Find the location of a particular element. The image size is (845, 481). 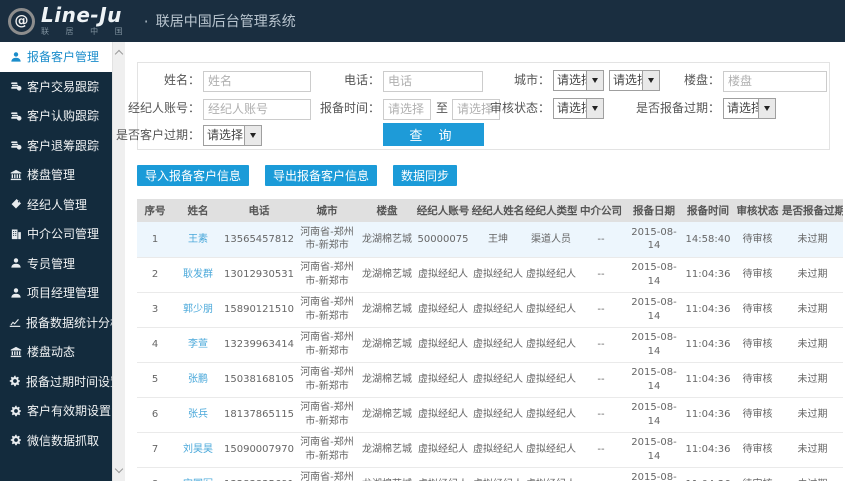

customer-name-link: 耿发群 is located at coordinates (198, 274).